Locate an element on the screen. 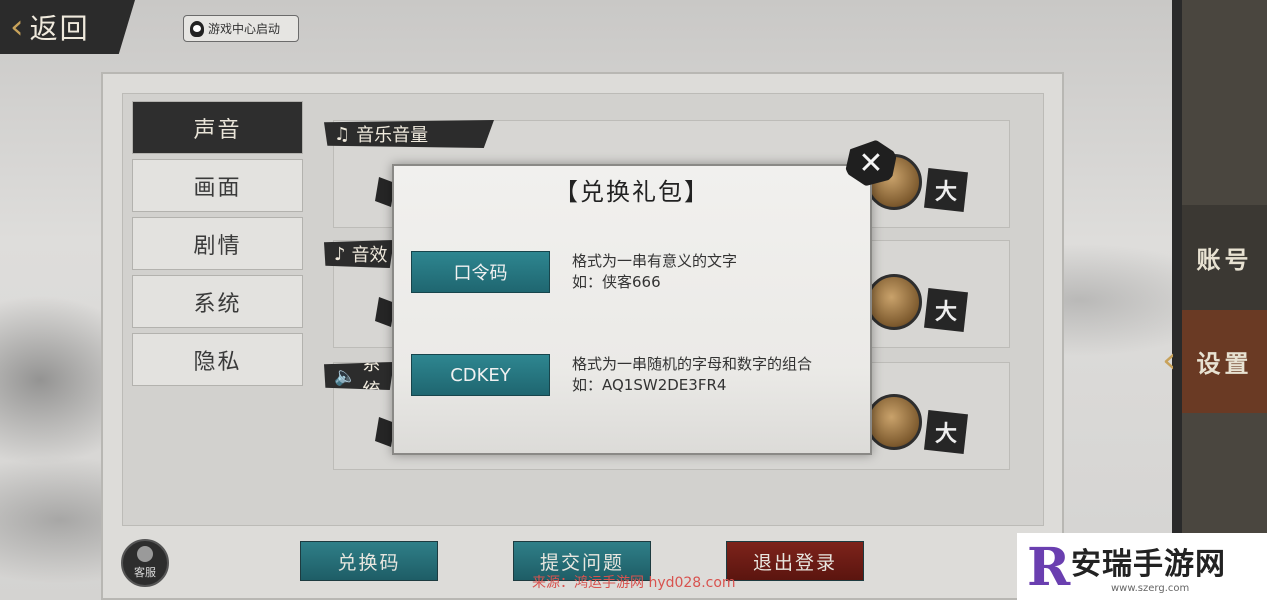 The image size is (1267, 600). tab-story: 剧情 is located at coordinates (217, 243).